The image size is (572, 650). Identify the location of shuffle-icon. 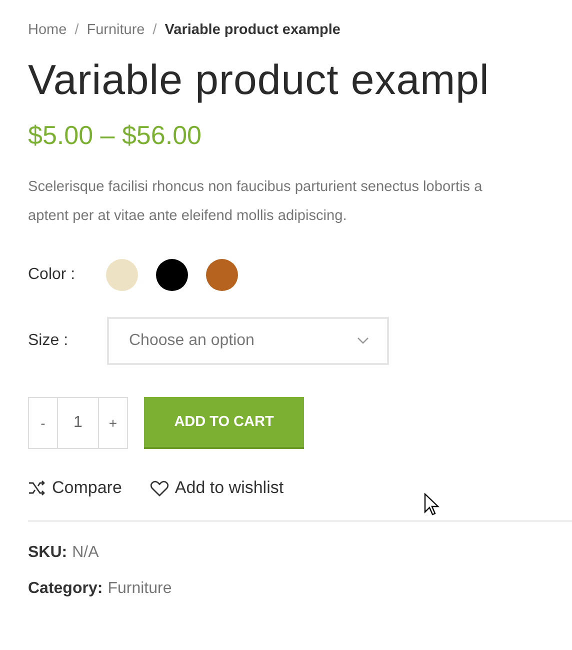
(37, 488).